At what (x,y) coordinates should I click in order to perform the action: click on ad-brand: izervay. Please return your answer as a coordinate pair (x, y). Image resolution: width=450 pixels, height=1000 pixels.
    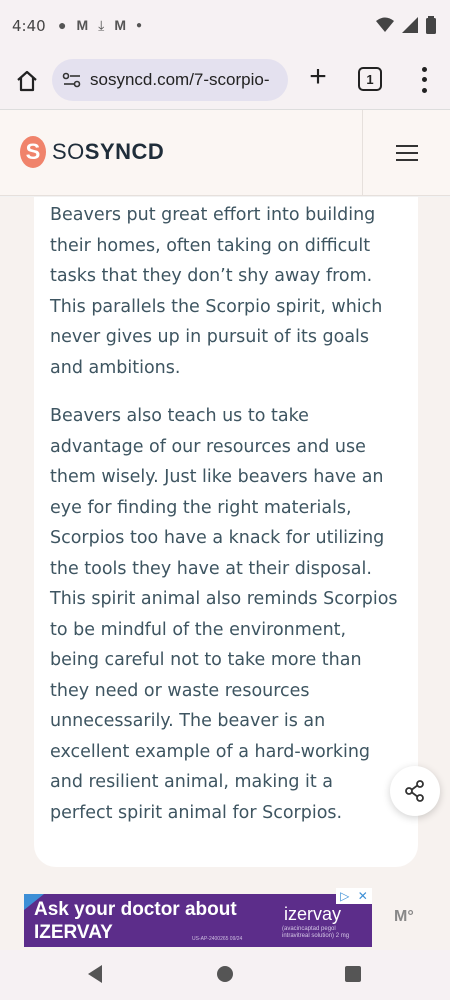
    Looking at the image, I should click on (313, 914).